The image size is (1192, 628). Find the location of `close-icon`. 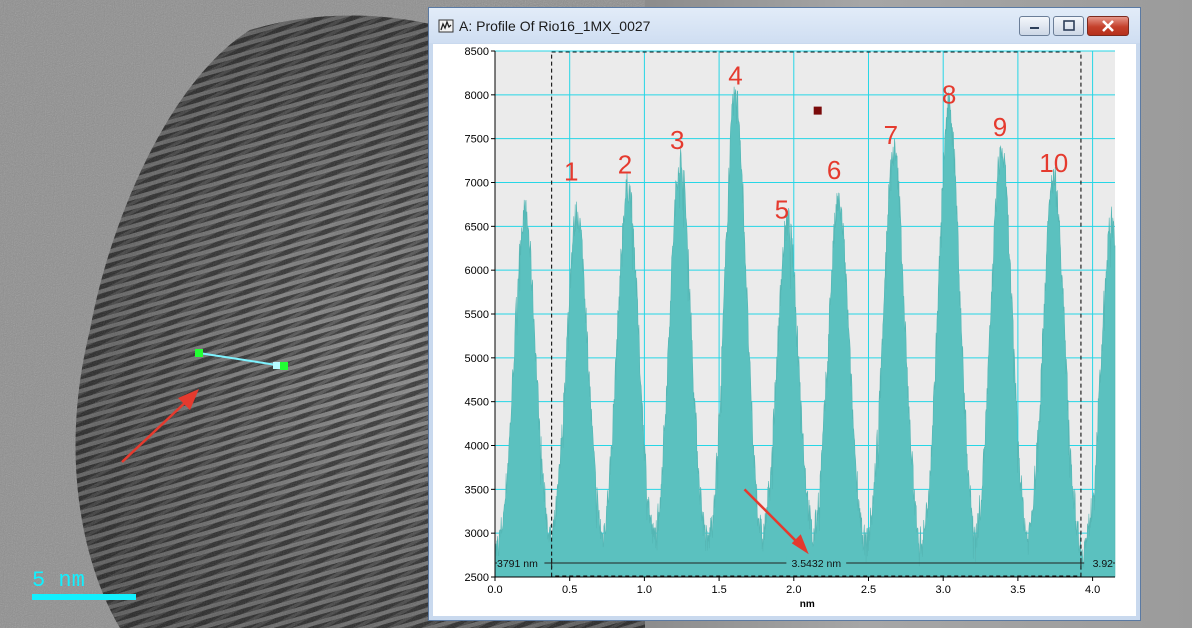

close-icon is located at coordinates (1108, 26).